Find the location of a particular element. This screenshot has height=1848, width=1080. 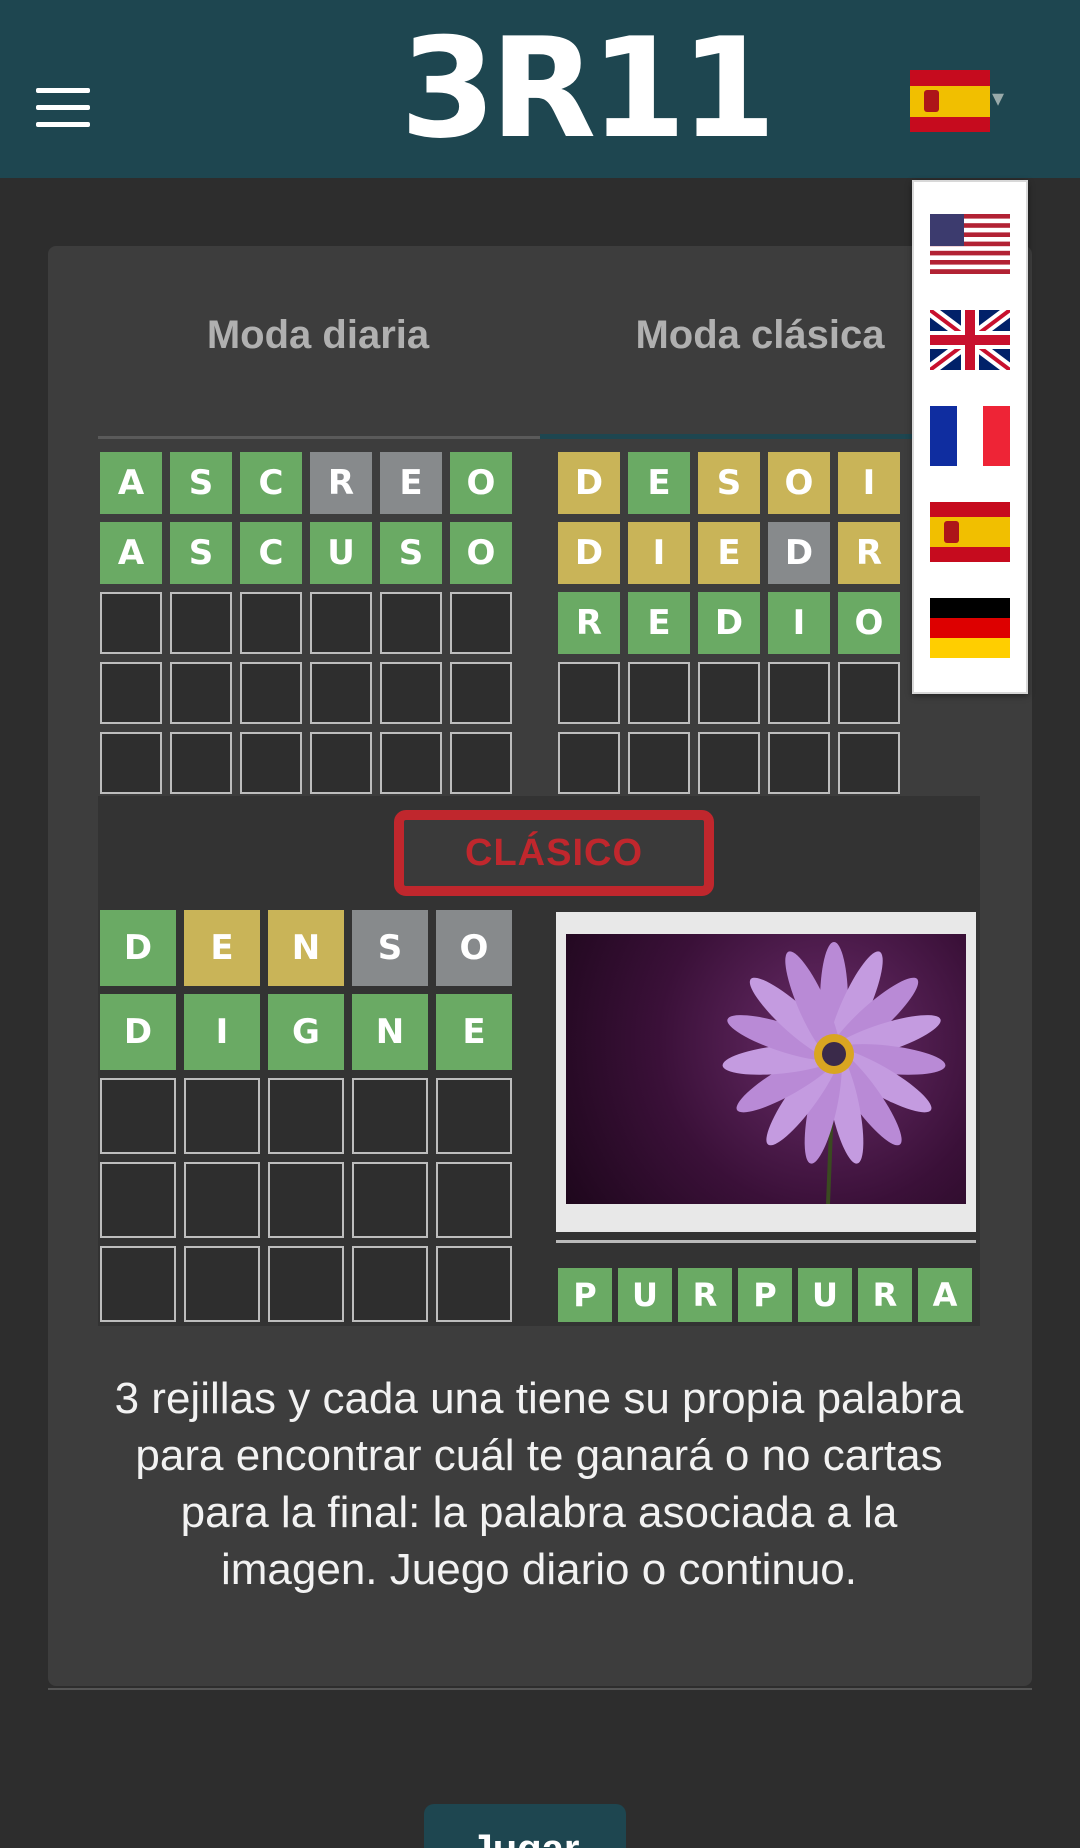

photo-frame is located at coordinates (766, 1072).